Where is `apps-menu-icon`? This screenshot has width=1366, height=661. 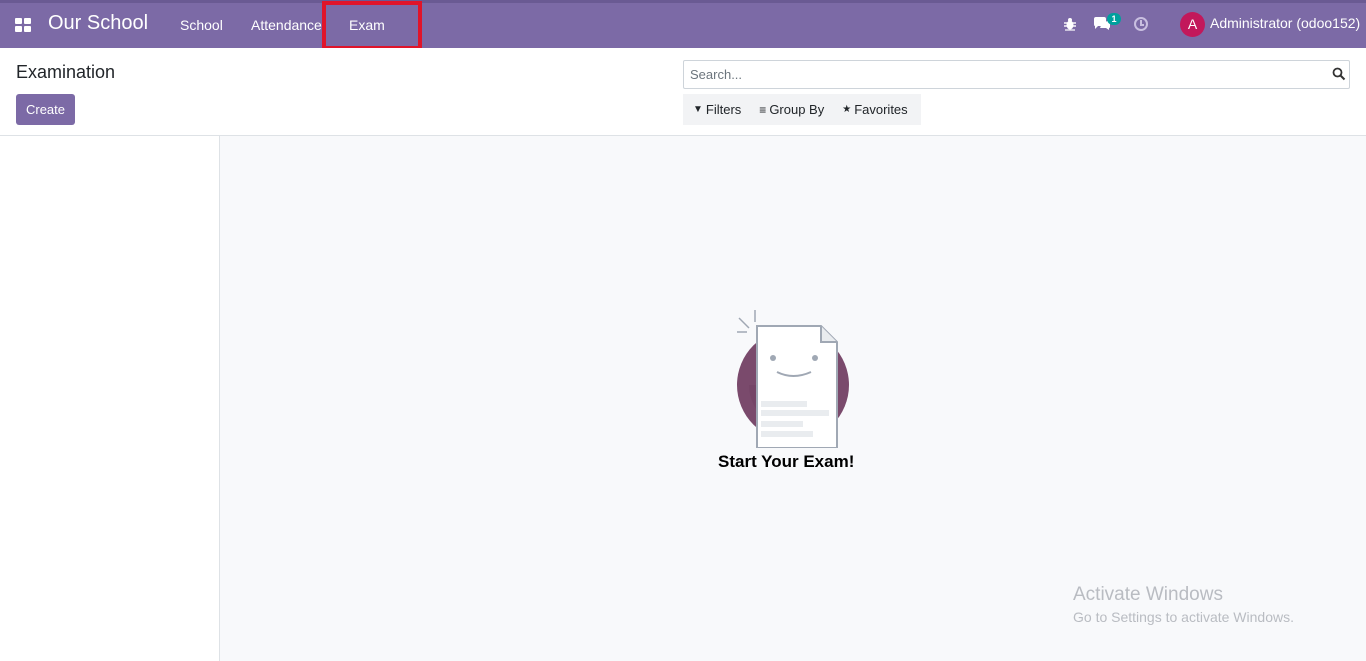 apps-menu-icon is located at coordinates (23, 25).